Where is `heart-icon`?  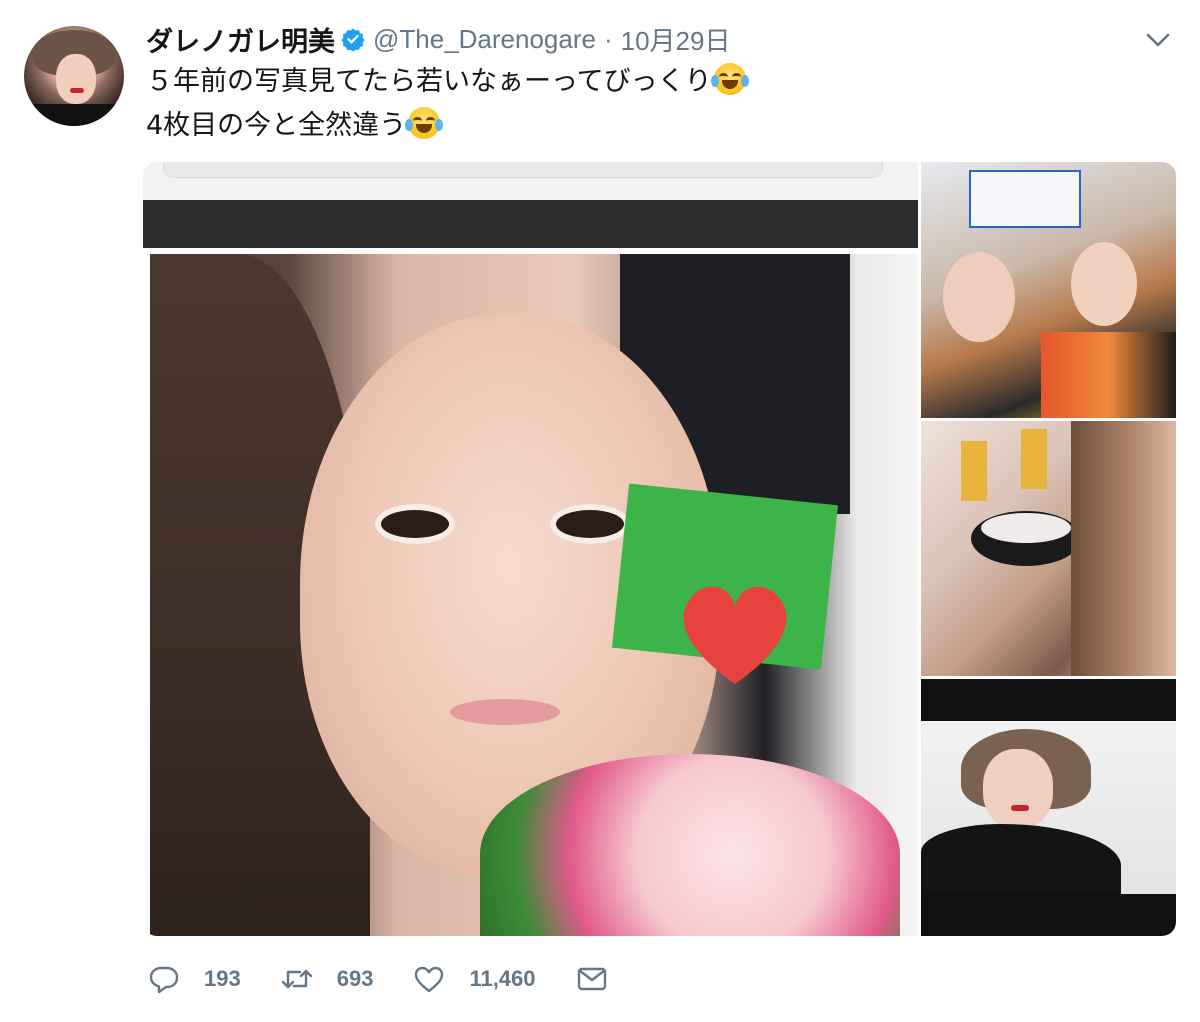
heart-icon is located at coordinates (429, 979).